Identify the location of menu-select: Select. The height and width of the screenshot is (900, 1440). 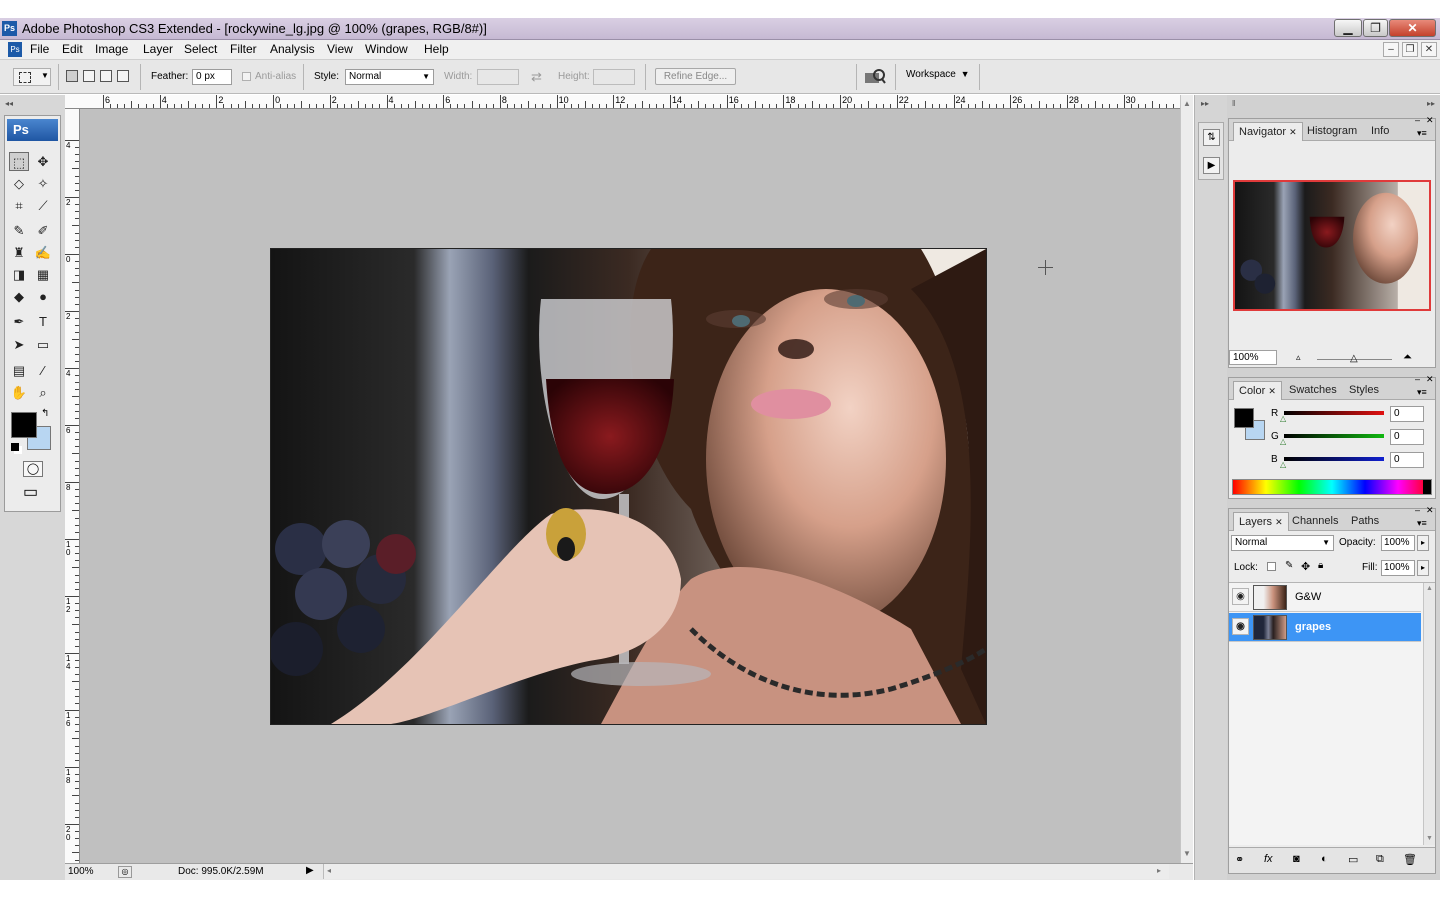
(200, 49).